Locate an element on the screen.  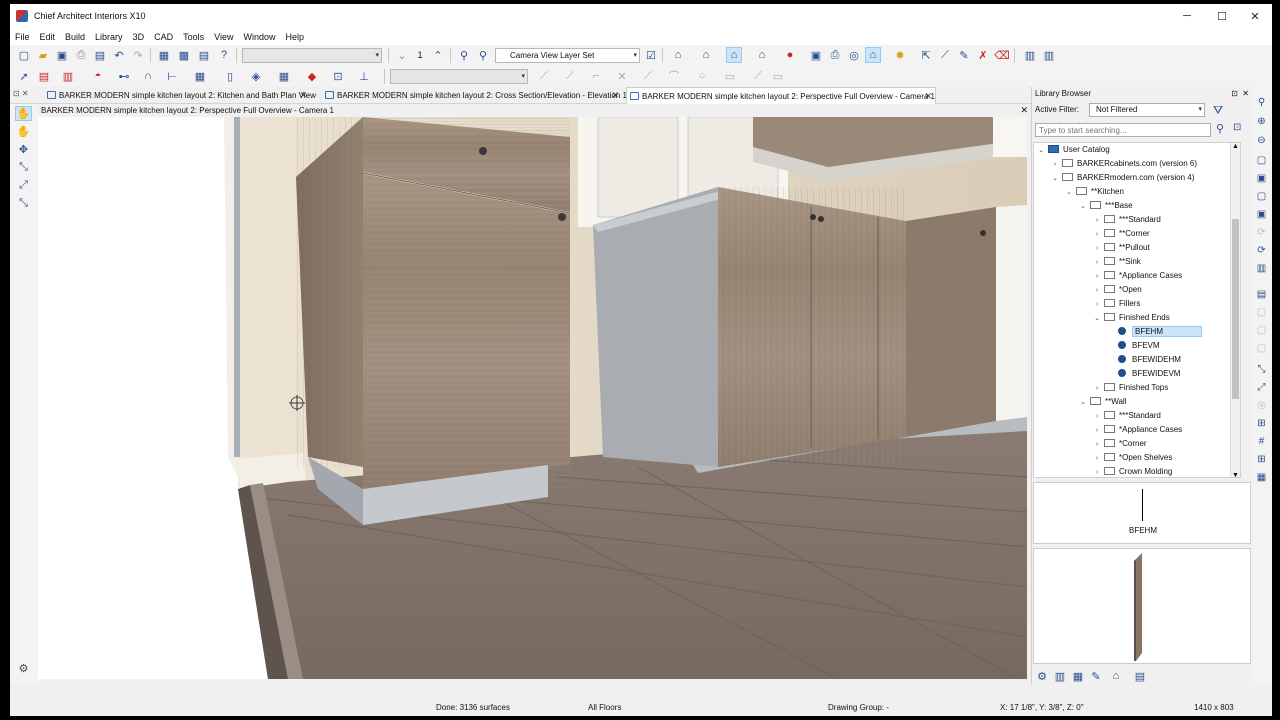
camera-icon: ⌂ is located at coordinates (706, 55).